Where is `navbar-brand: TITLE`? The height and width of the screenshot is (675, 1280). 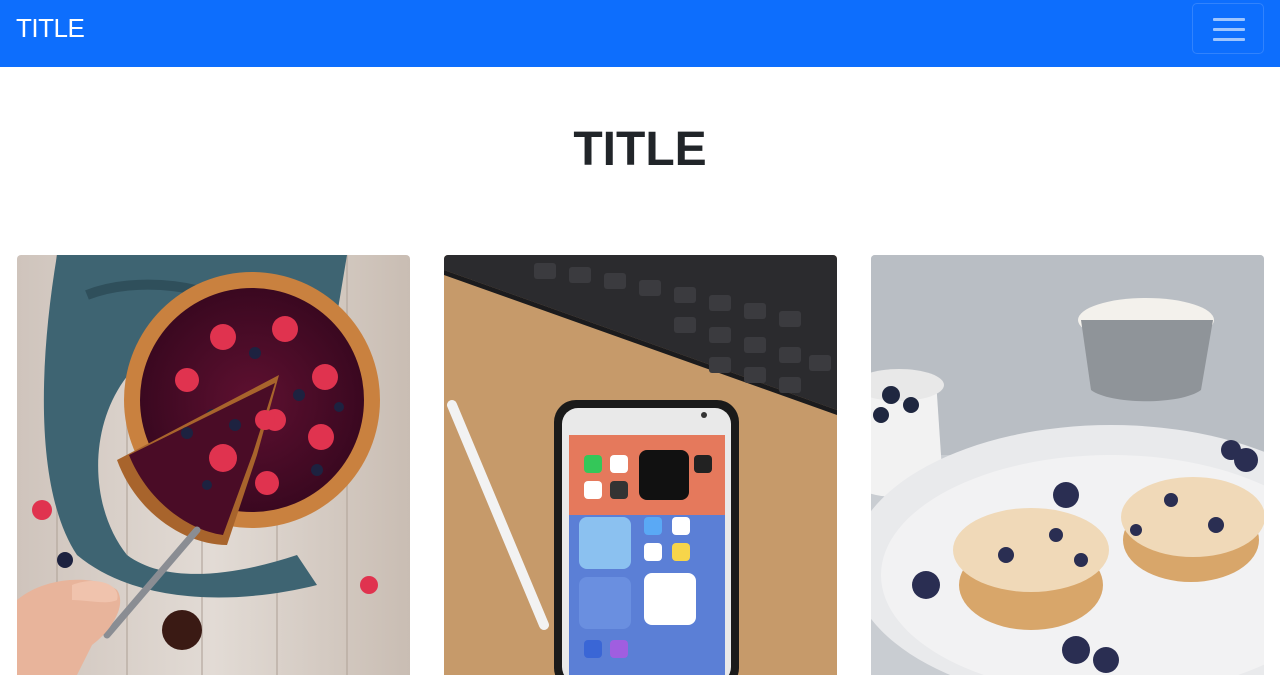 navbar-brand: TITLE is located at coordinates (50, 28).